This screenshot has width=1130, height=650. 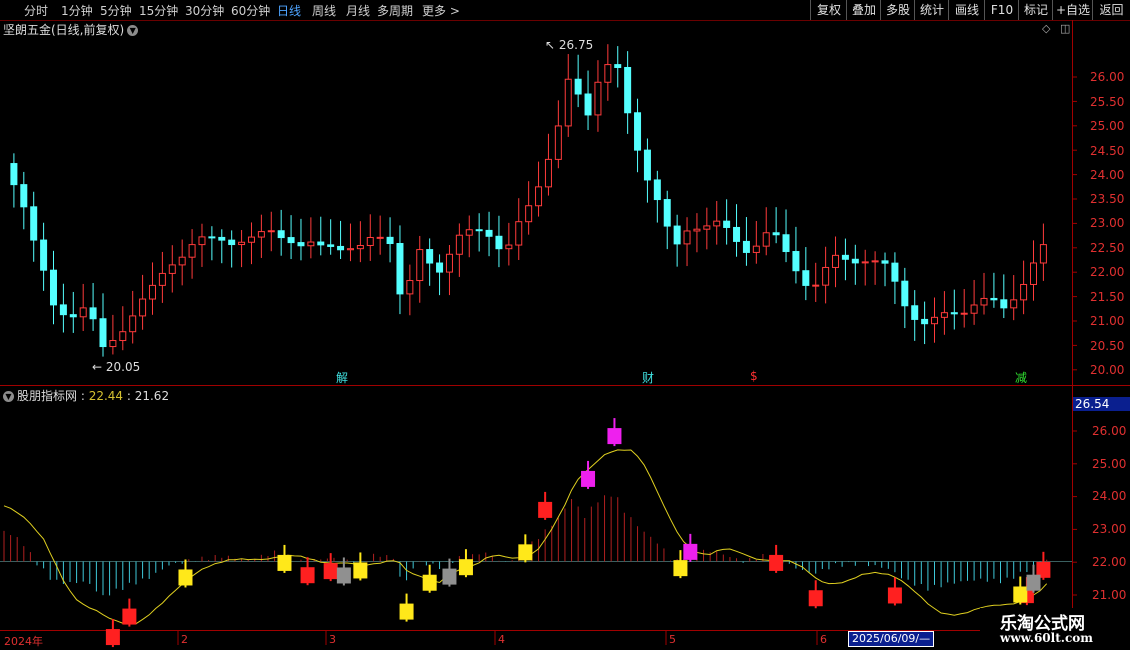 I want to click on event-marker-cai: 财, so click(x=648, y=377).